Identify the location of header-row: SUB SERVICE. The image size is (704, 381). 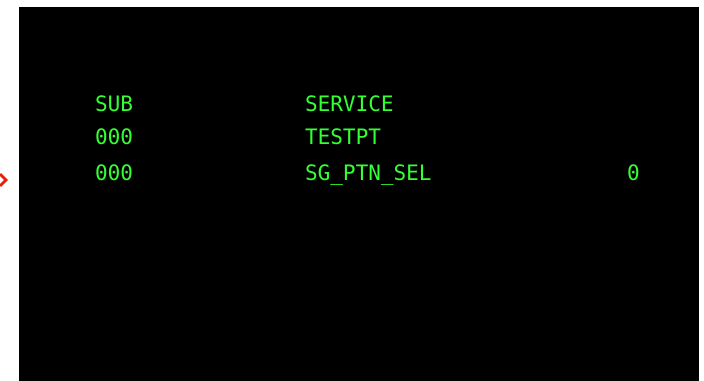
(359, 104).